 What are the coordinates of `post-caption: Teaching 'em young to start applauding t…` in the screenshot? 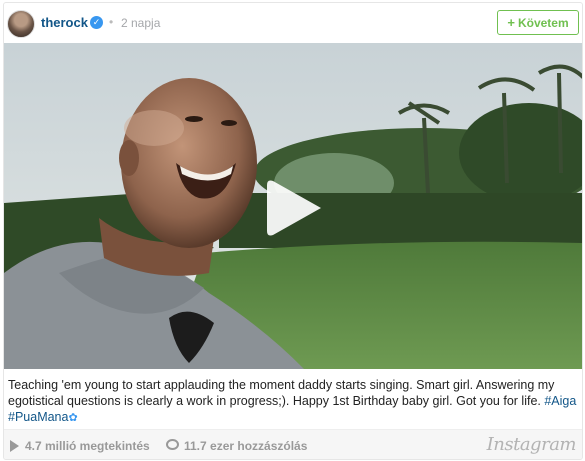 It's located at (293, 401).